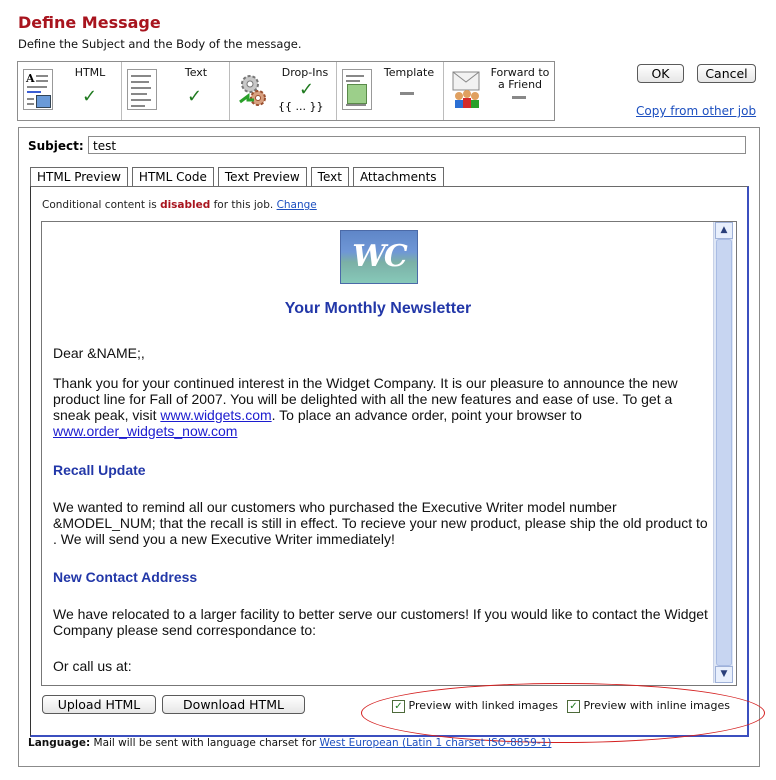 This screenshot has height=780, width=776. I want to click on conditional-state: disabled, so click(185, 205).